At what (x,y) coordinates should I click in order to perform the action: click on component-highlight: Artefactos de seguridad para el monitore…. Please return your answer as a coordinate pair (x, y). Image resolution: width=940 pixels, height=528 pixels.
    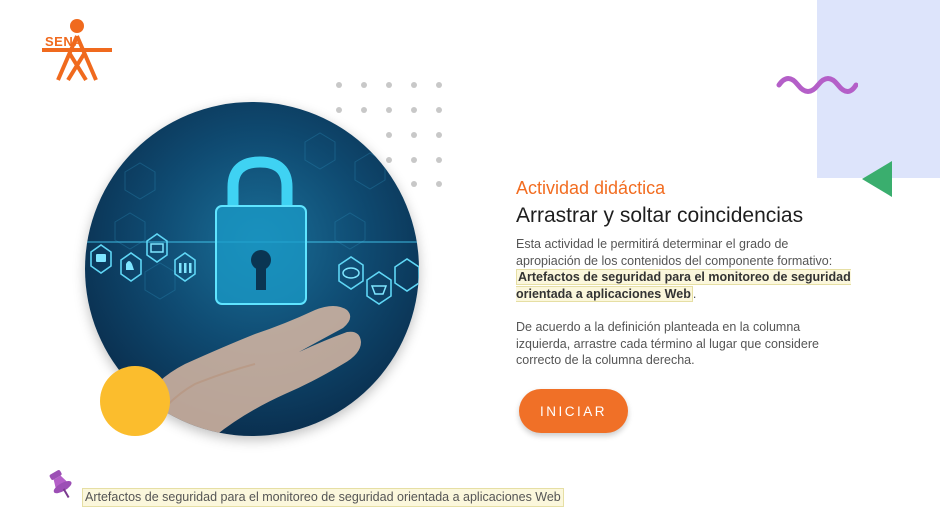
    Looking at the image, I should click on (683, 285).